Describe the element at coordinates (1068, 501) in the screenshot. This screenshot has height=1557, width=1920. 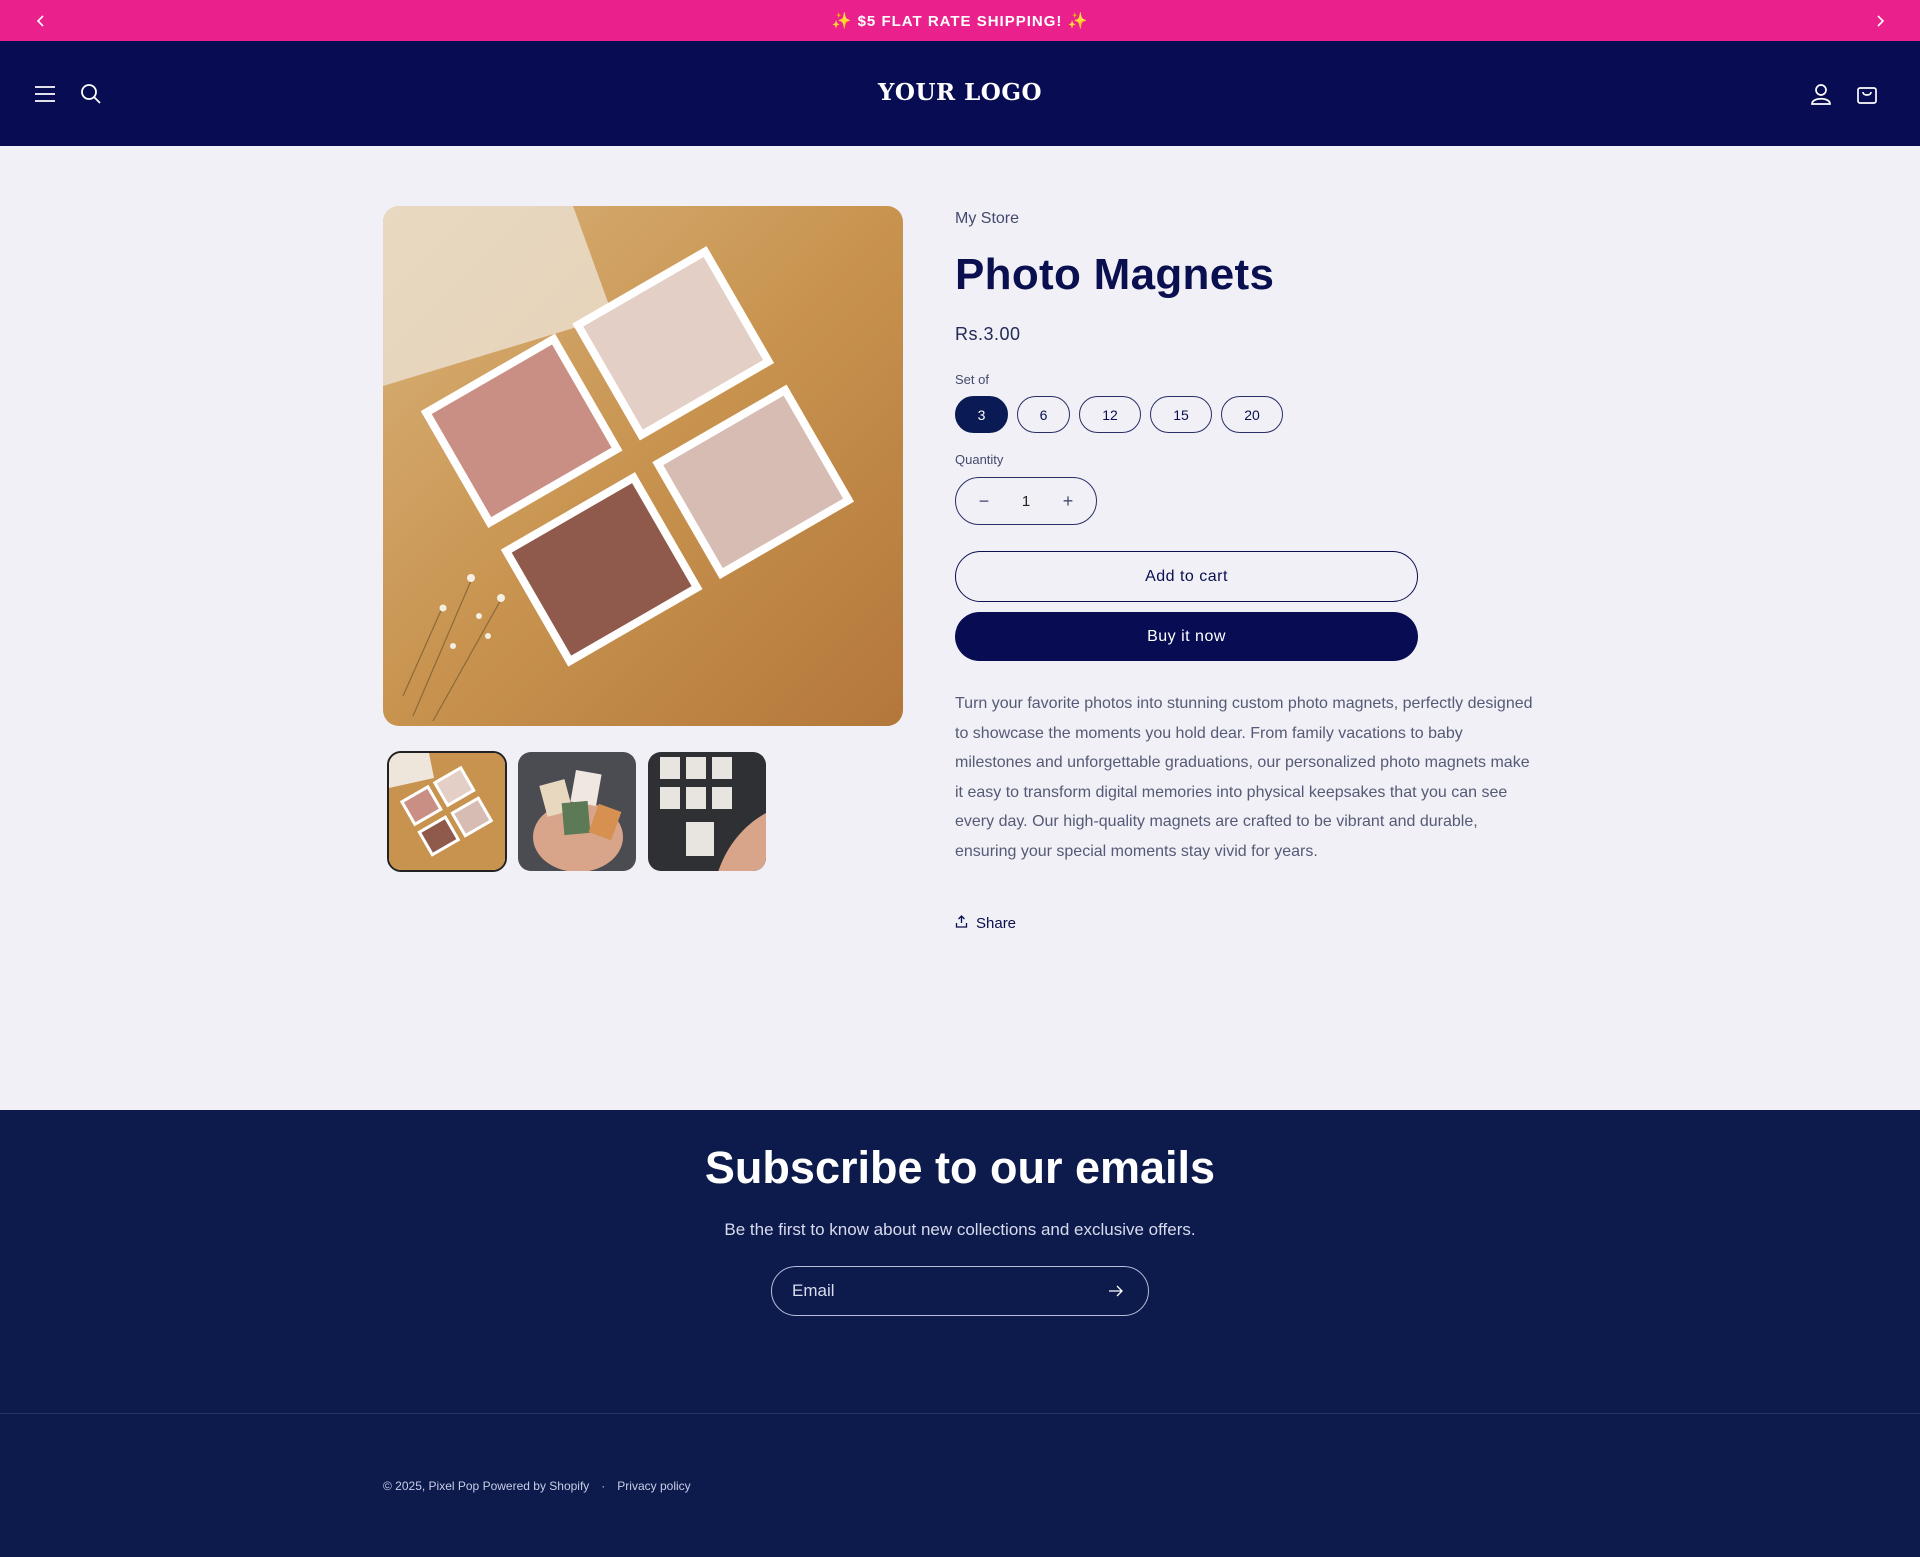
I see `quantity-increase-button: +` at that location.